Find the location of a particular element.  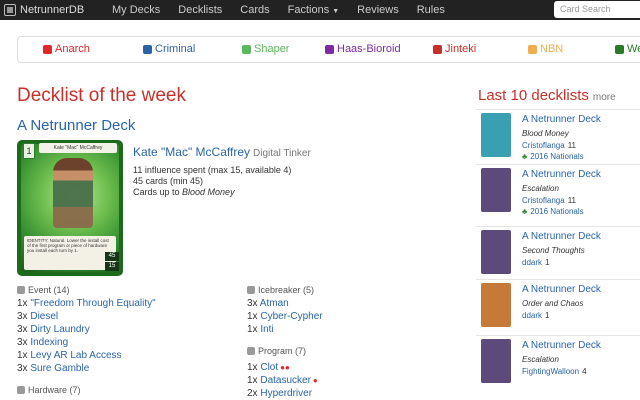

card-link: Clot is located at coordinates (269, 367).